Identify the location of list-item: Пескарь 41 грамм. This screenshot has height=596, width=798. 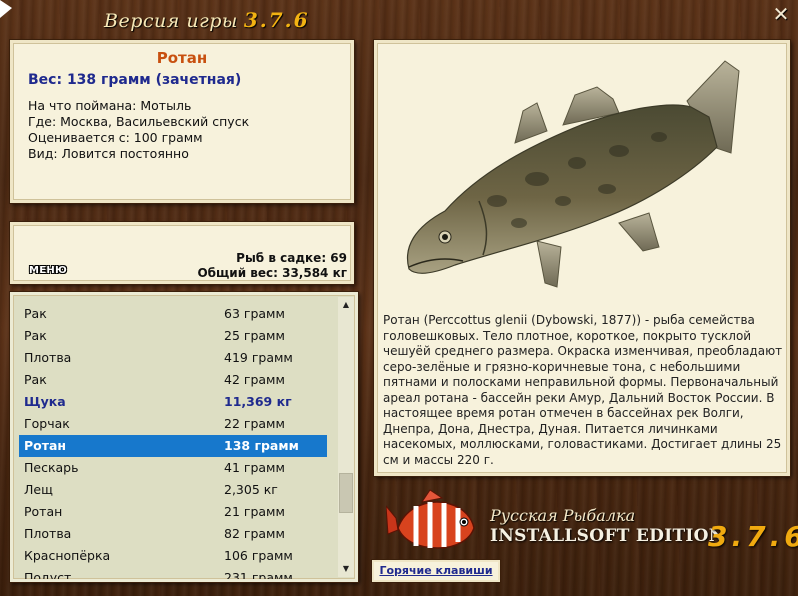
(173, 468).